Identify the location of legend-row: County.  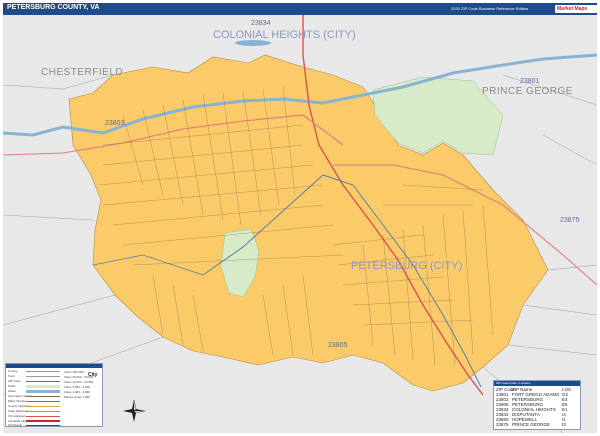
(13, 371).